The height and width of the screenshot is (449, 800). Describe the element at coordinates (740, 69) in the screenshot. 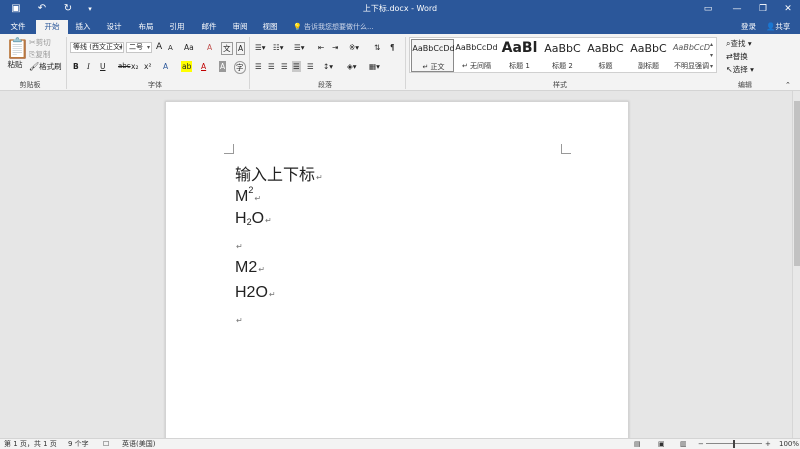

I see `select-button: ↖选择 ▾` at that location.